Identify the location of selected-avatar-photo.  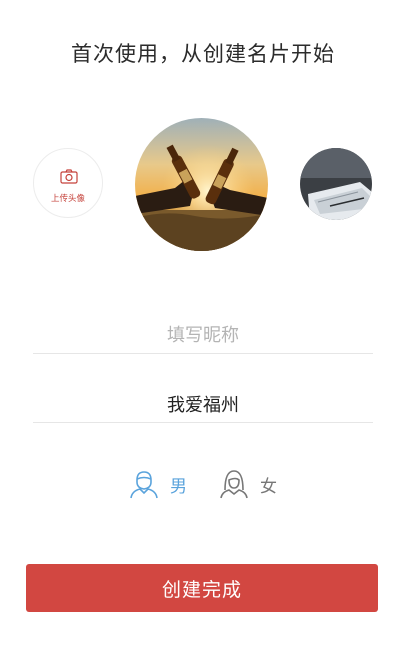
(201, 184).